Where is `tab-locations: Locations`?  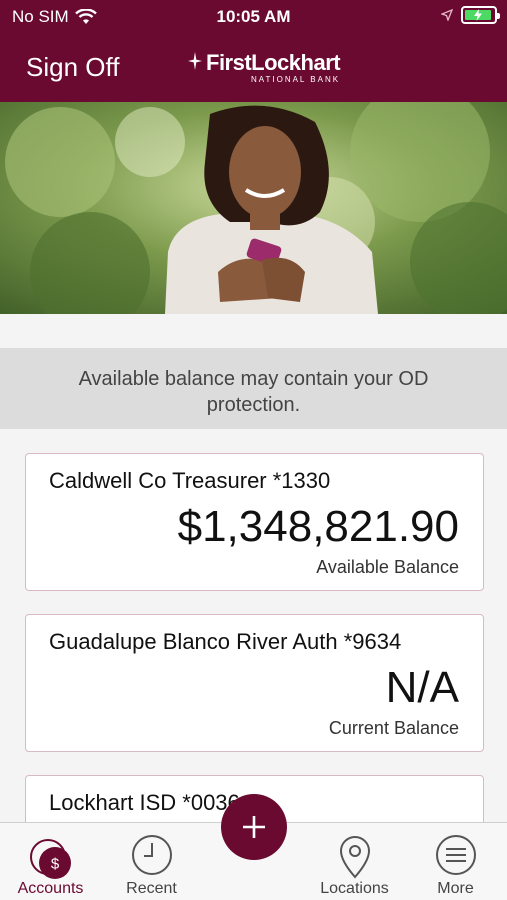 tab-locations: Locations is located at coordinates (354, 861).